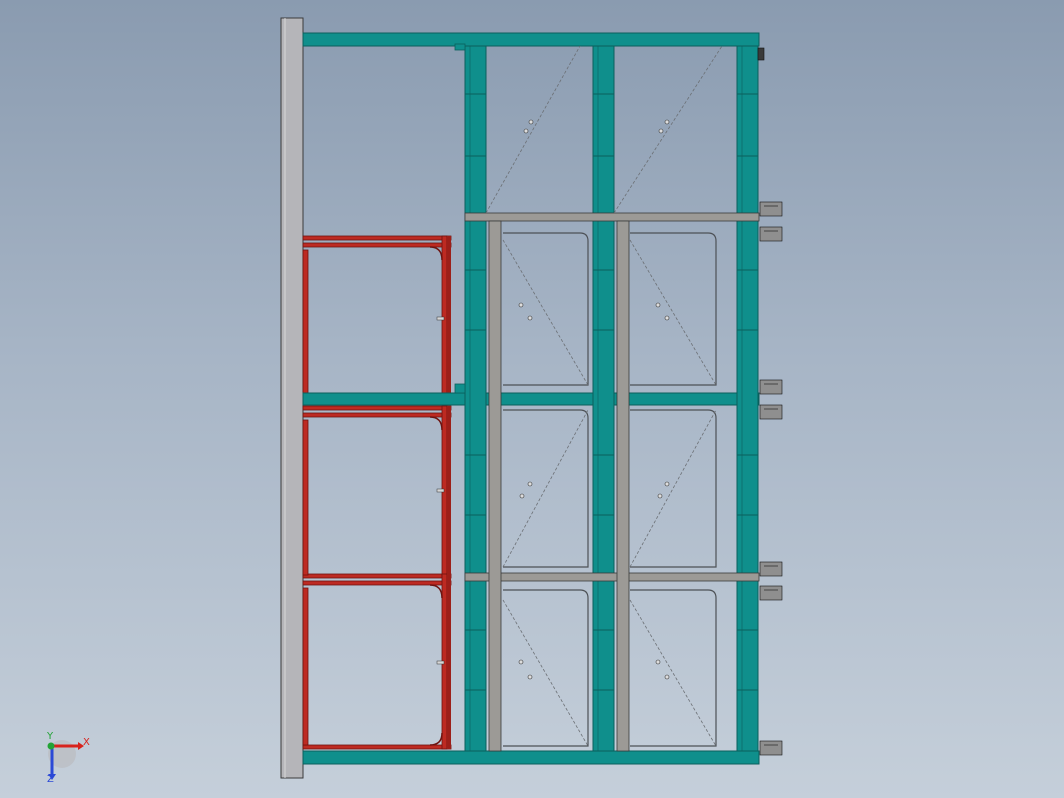  I want to click on right-hardware, so click(770, 401).